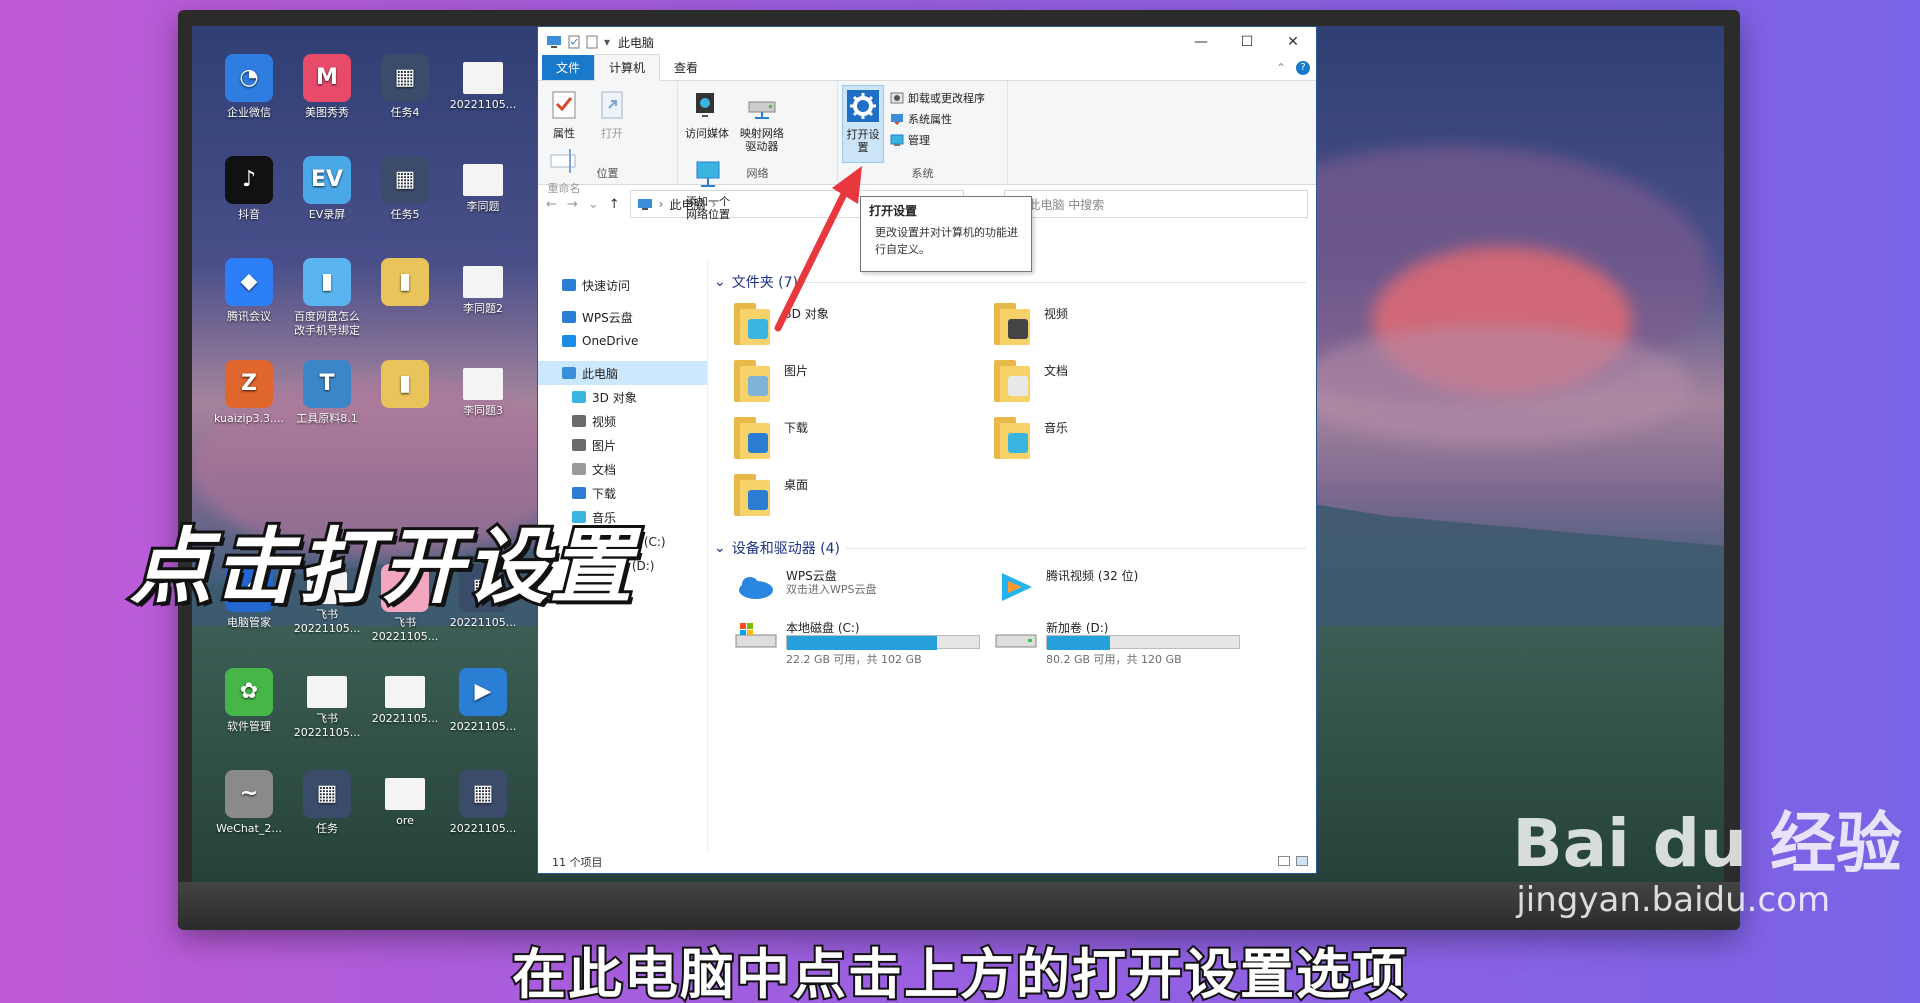 This screenshot has width=1920, height=1003. I want to click on desktop-icon: ▦ 任务, so click(327, 803).